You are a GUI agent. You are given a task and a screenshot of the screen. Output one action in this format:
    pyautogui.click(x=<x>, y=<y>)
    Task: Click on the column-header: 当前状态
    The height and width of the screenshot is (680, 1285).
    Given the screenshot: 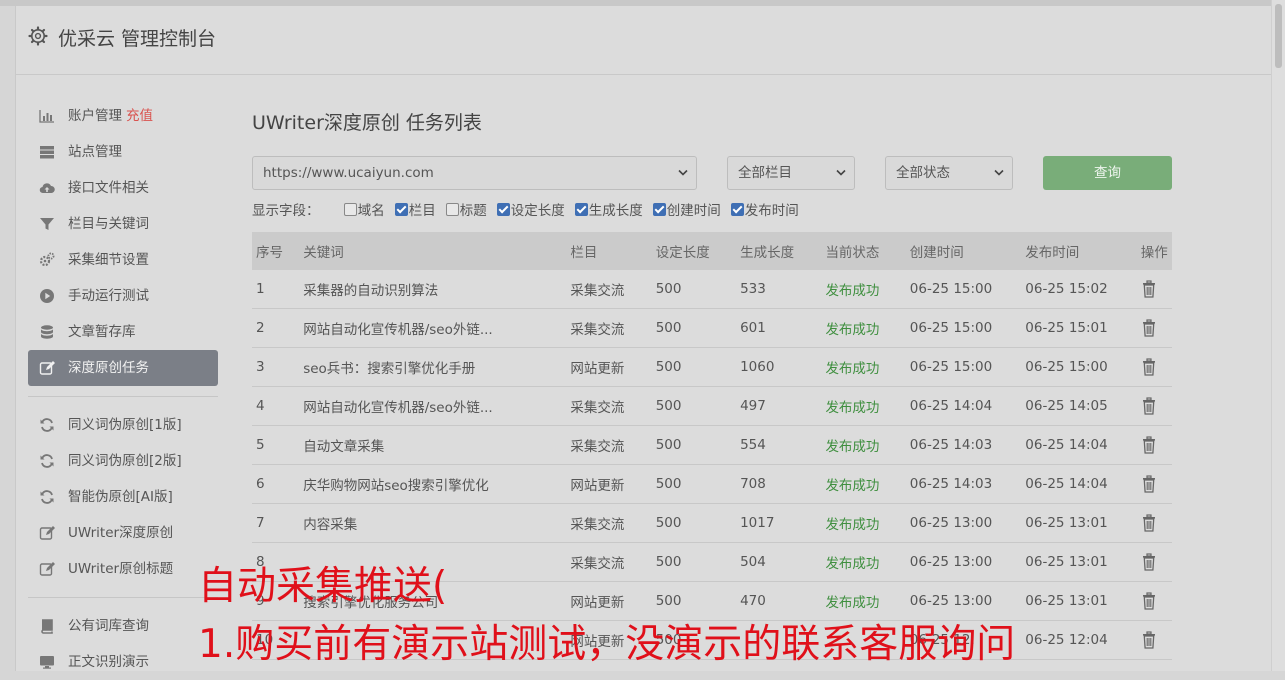 What is the action you would take?
    pyautogui.click(x=863, y=251)
    